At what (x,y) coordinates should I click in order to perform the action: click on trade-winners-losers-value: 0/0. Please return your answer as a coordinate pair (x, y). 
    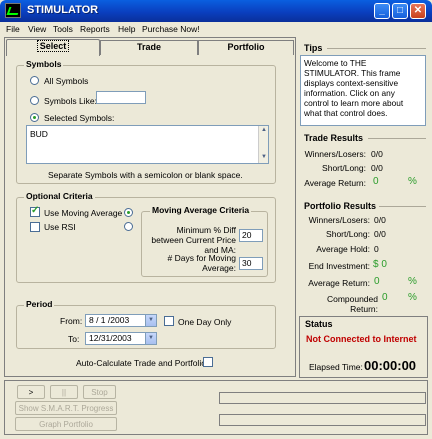
    Looking at the image, I should click on (377, 154).